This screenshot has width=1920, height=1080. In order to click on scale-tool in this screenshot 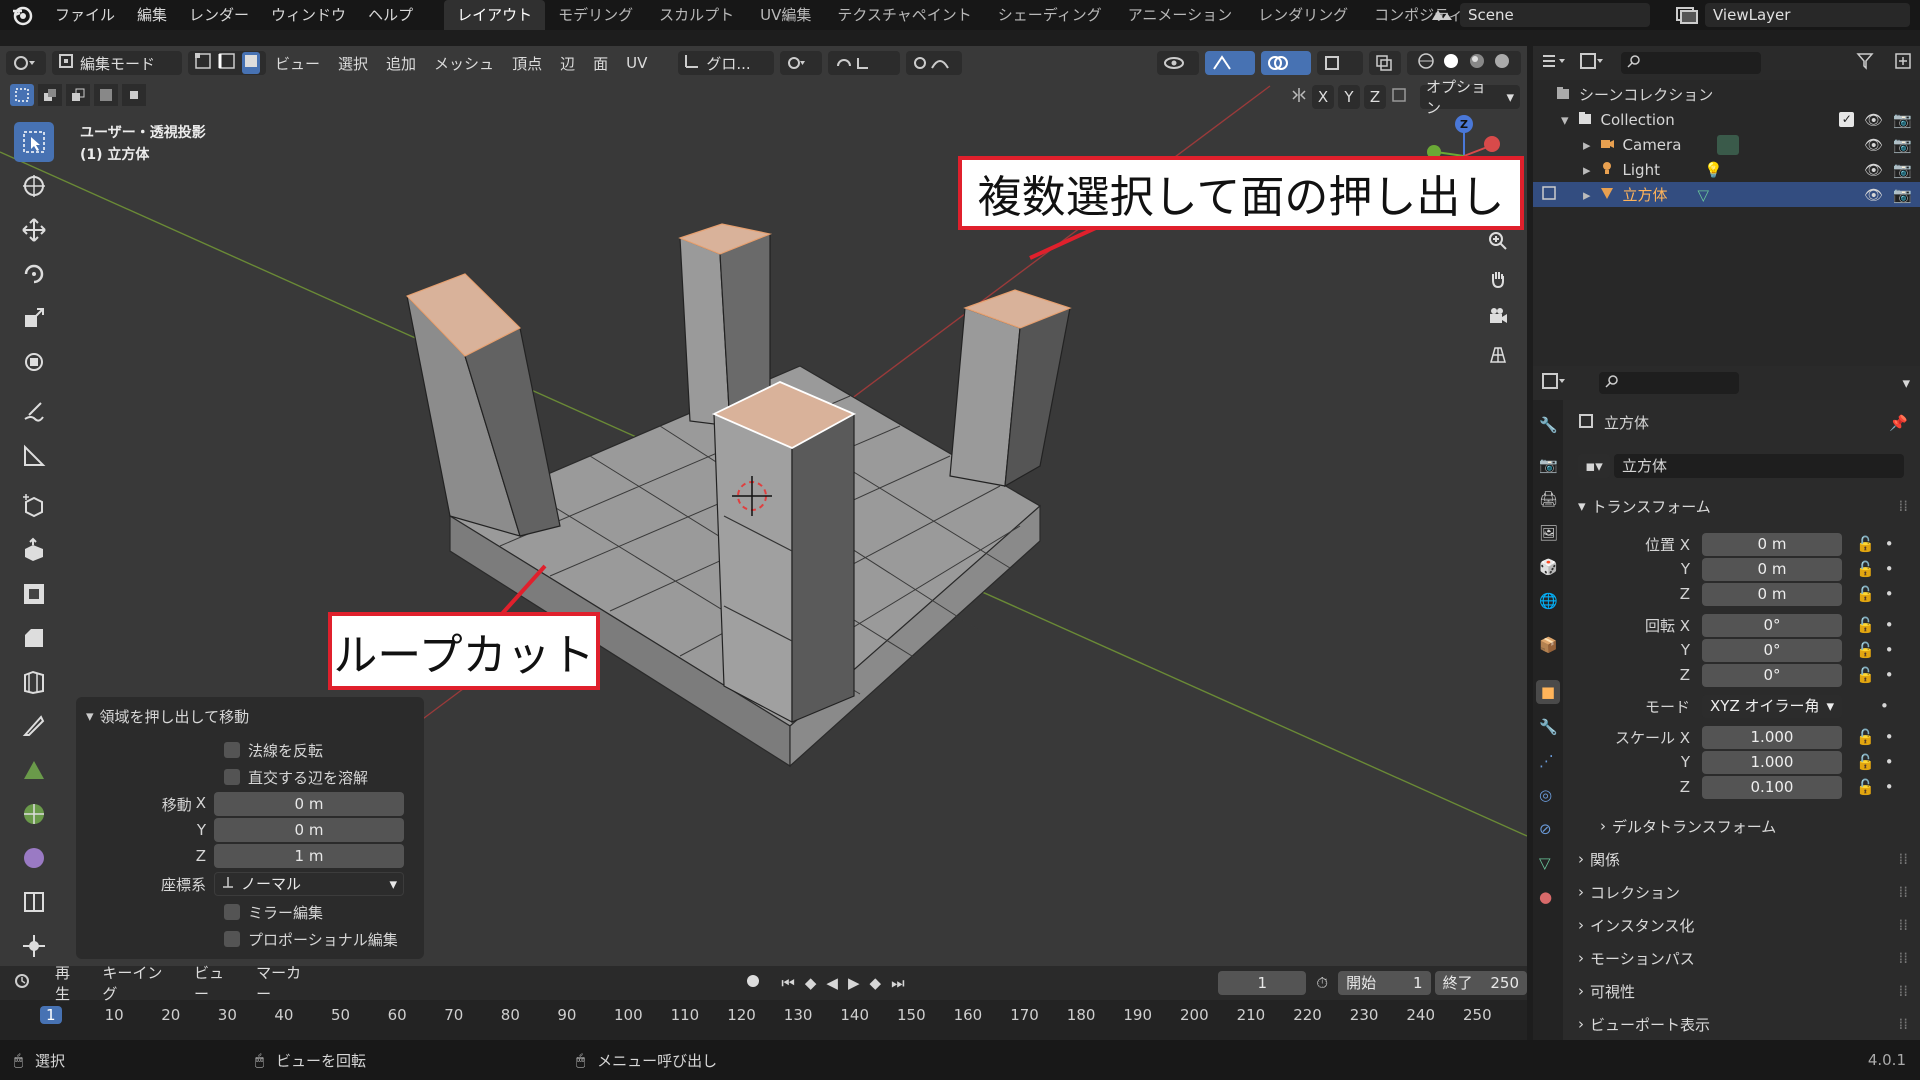, I will do `click(34, 318)`.